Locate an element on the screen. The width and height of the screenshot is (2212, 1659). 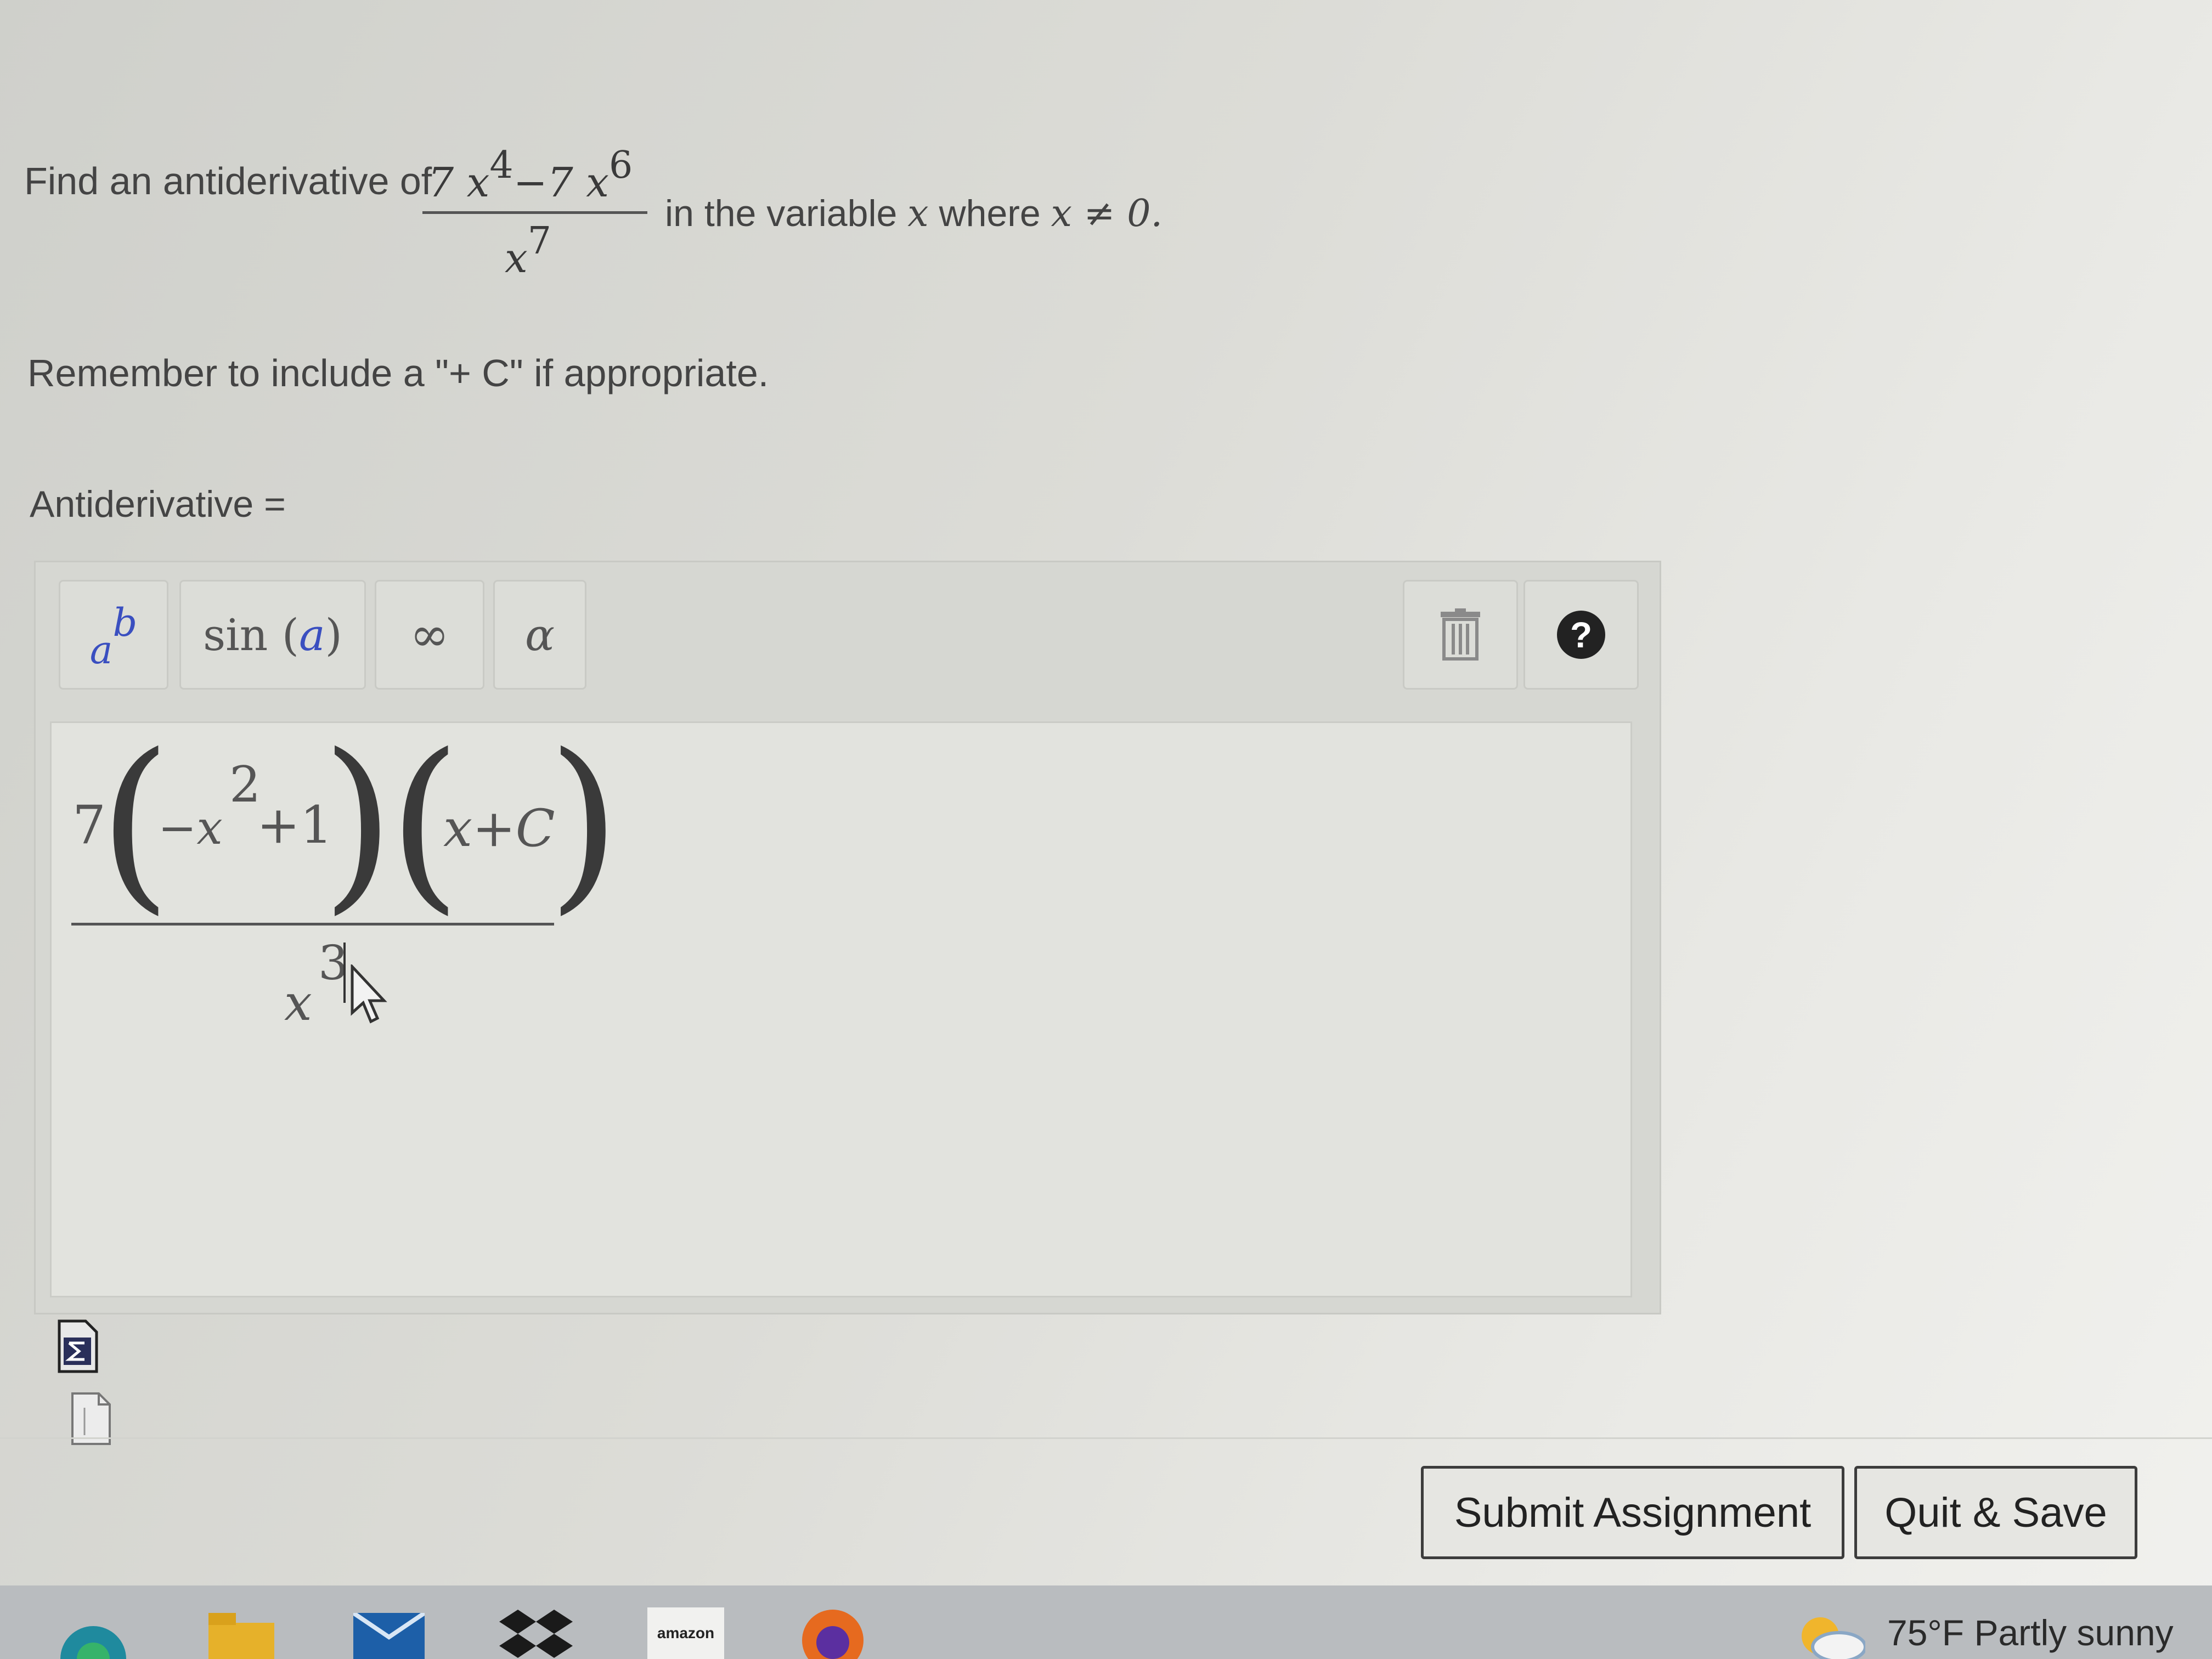
answer-label: Antiderivative = is located at coordinates (158, 504).